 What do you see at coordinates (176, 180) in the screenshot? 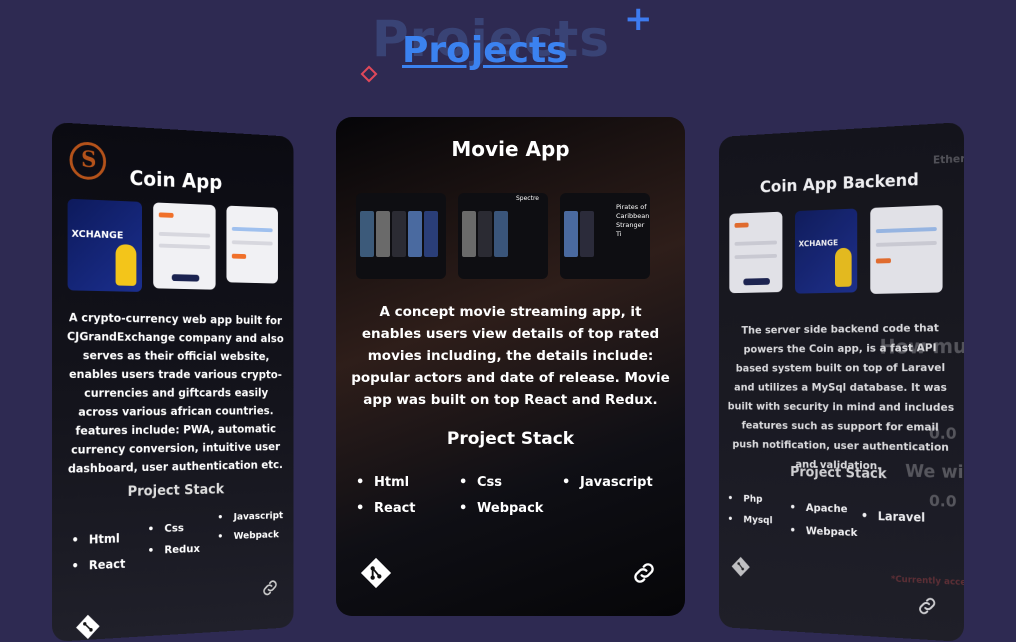
I see `card-title: Coin App` at bounding box center [176, 180].